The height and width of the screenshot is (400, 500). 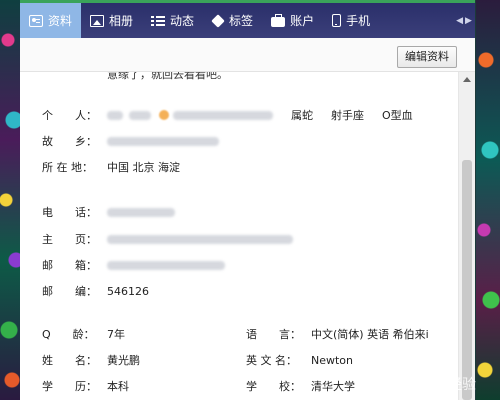 I want to click on tab-profile: 资料, so click(x=51, y=20).